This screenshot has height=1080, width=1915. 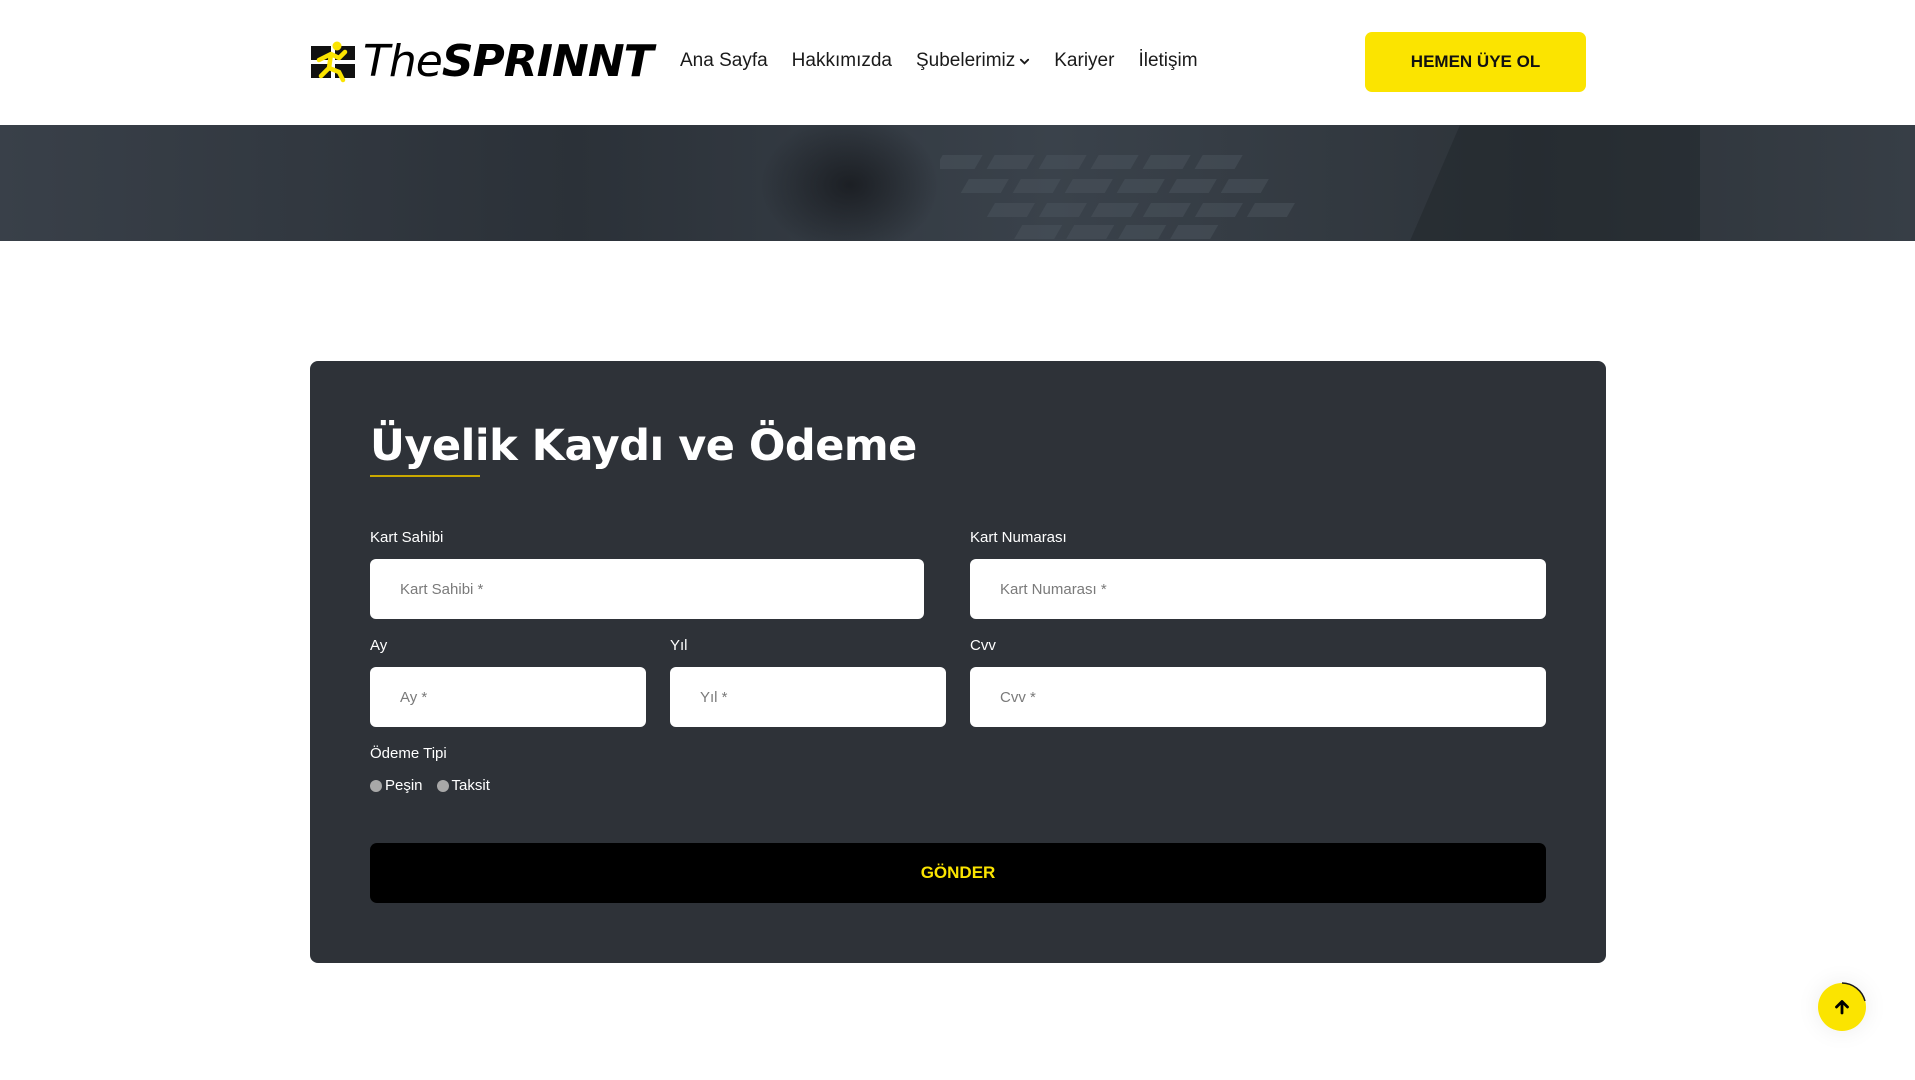 I want to click on nav-item-branches: Şubelerimiz, so click(x=973, y=61).